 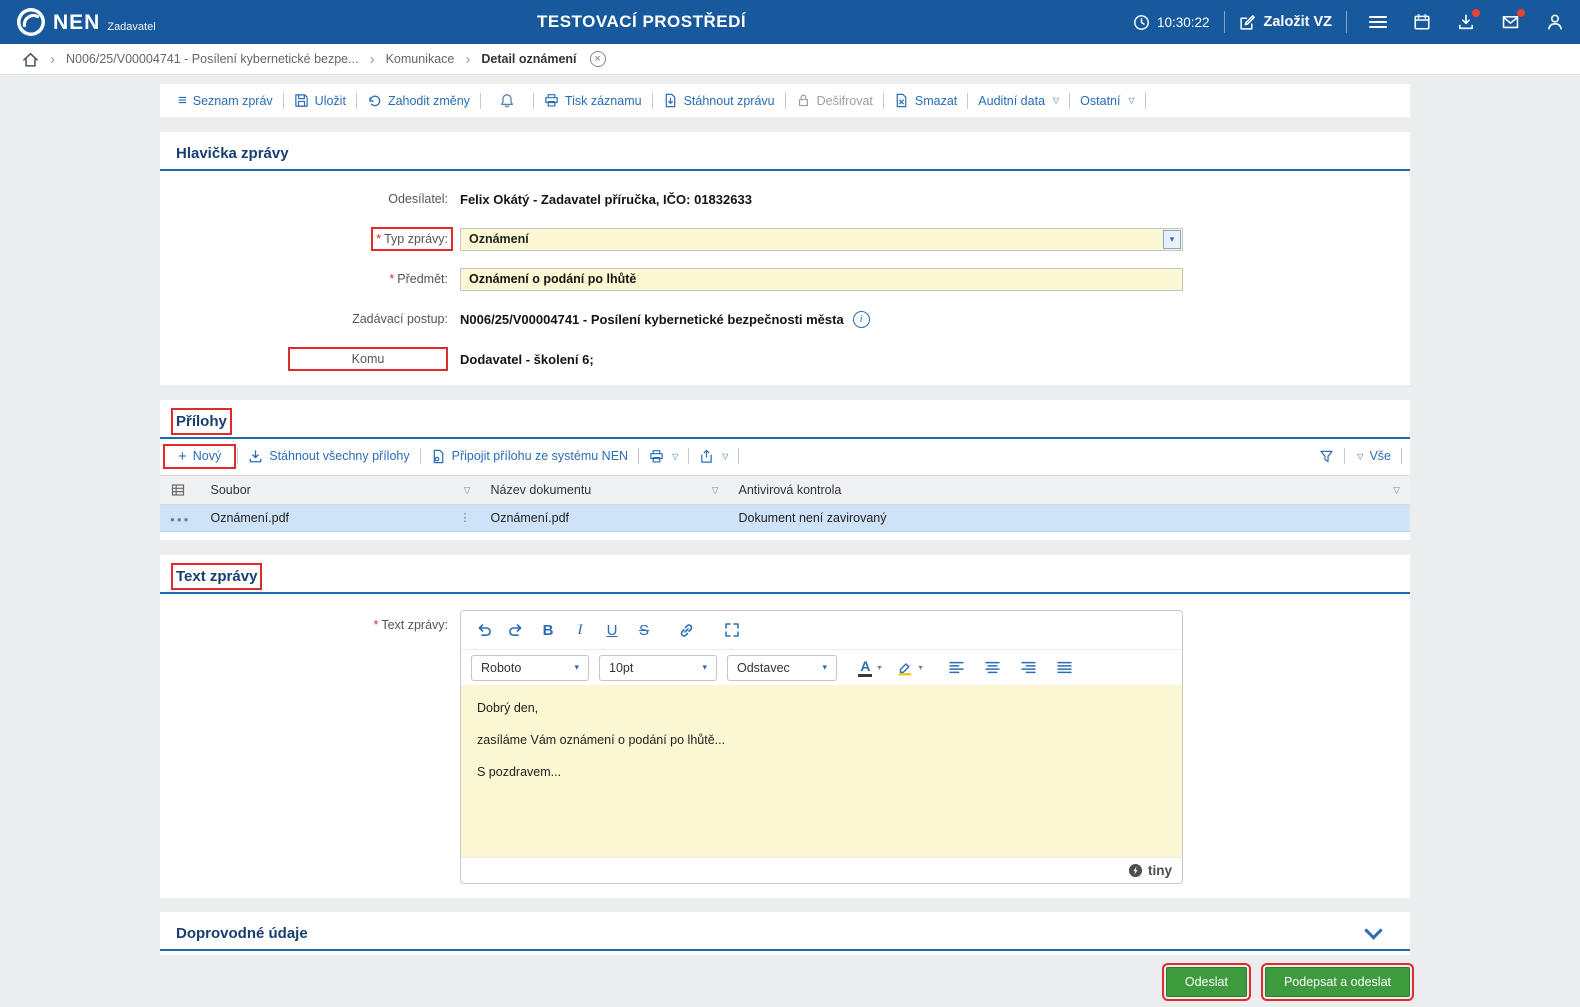 I want to click on home-button, so click(x=30, y=59).